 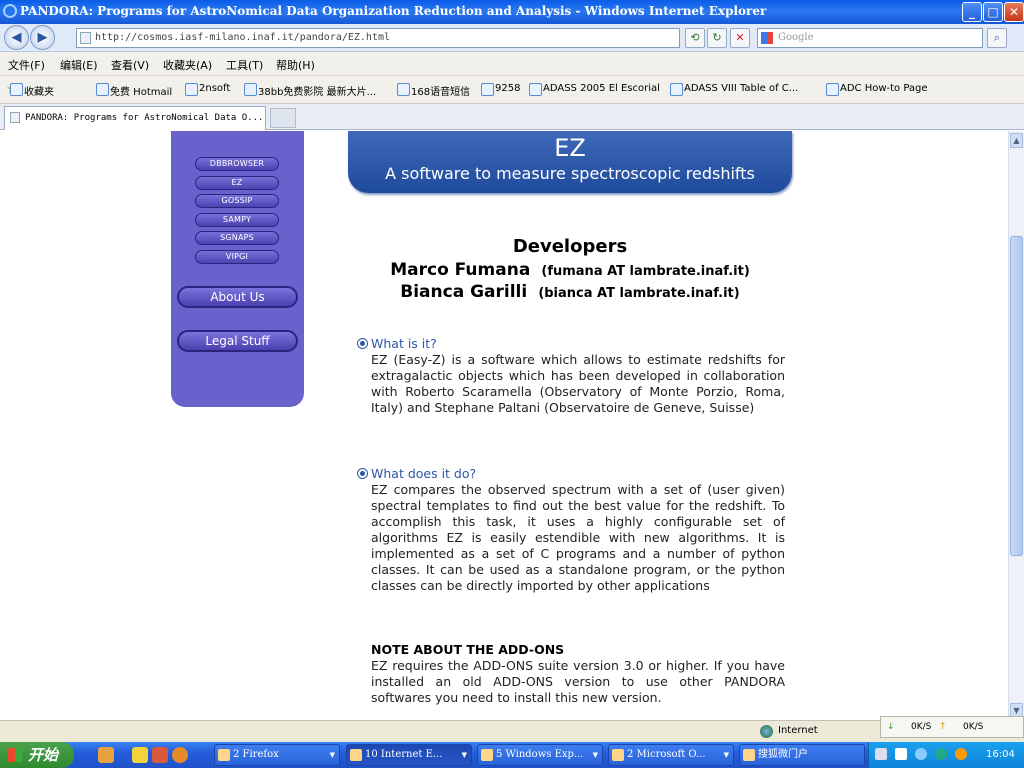 What do you see at coordinates (796, 37) in the screenshot?
I see `search-placeholder: Google` at bounding box center [796, 37].